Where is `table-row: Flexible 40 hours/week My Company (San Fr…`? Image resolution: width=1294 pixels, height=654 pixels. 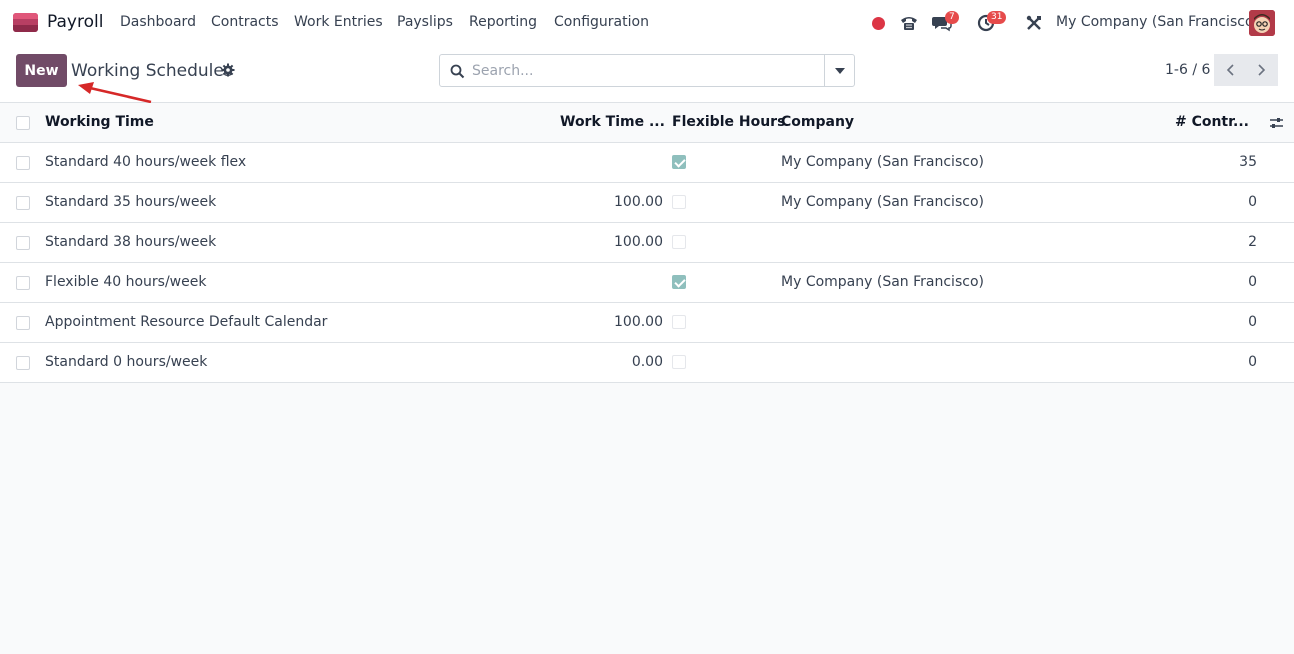 table-row: Flexible 40 hours/week My Company (San Fr… is located at coordinates (647, 283).